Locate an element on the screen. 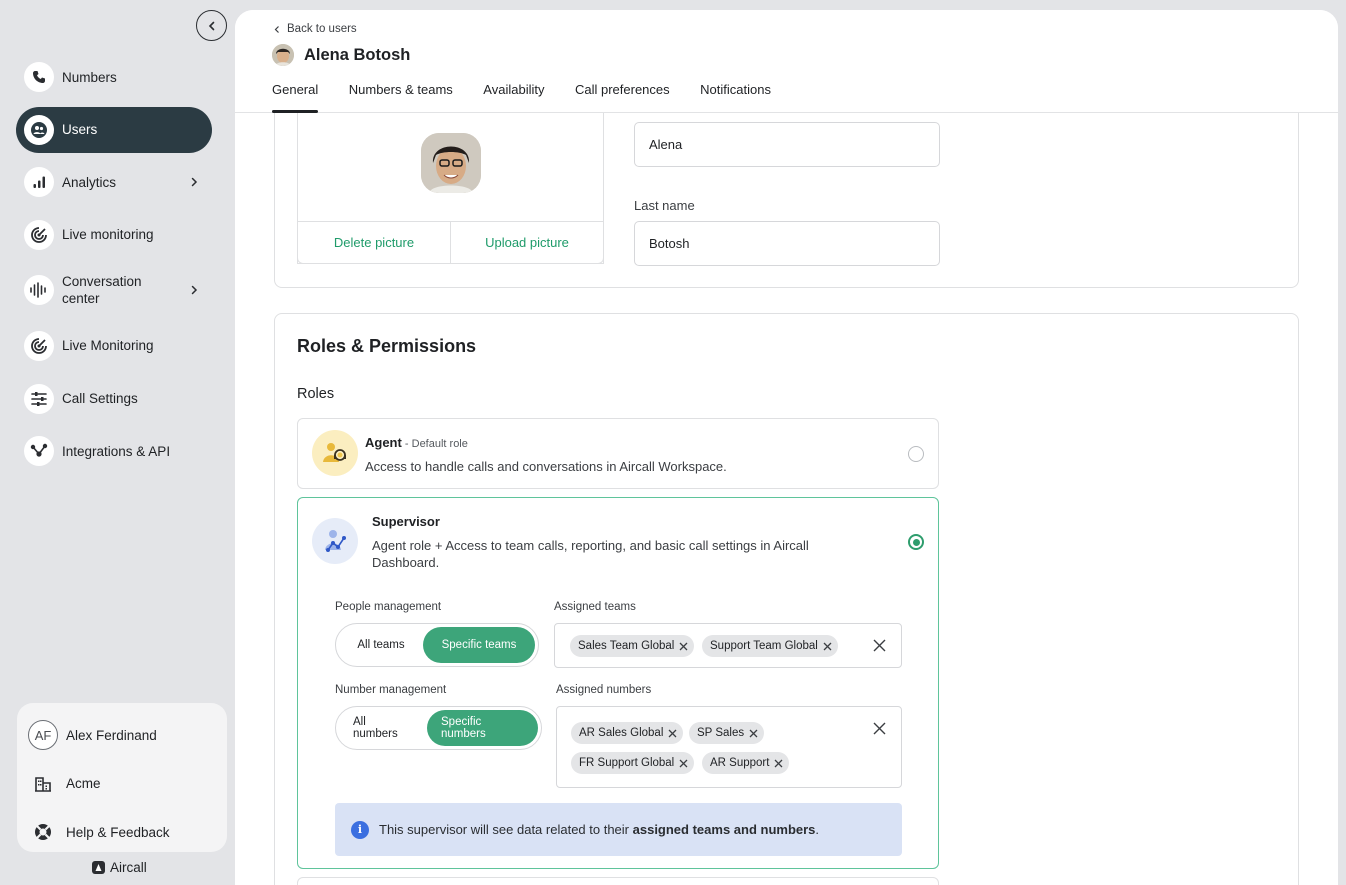 The width and height of the screenshot is (1346, 885). waveform-icon is located at coordinates (39, 290).